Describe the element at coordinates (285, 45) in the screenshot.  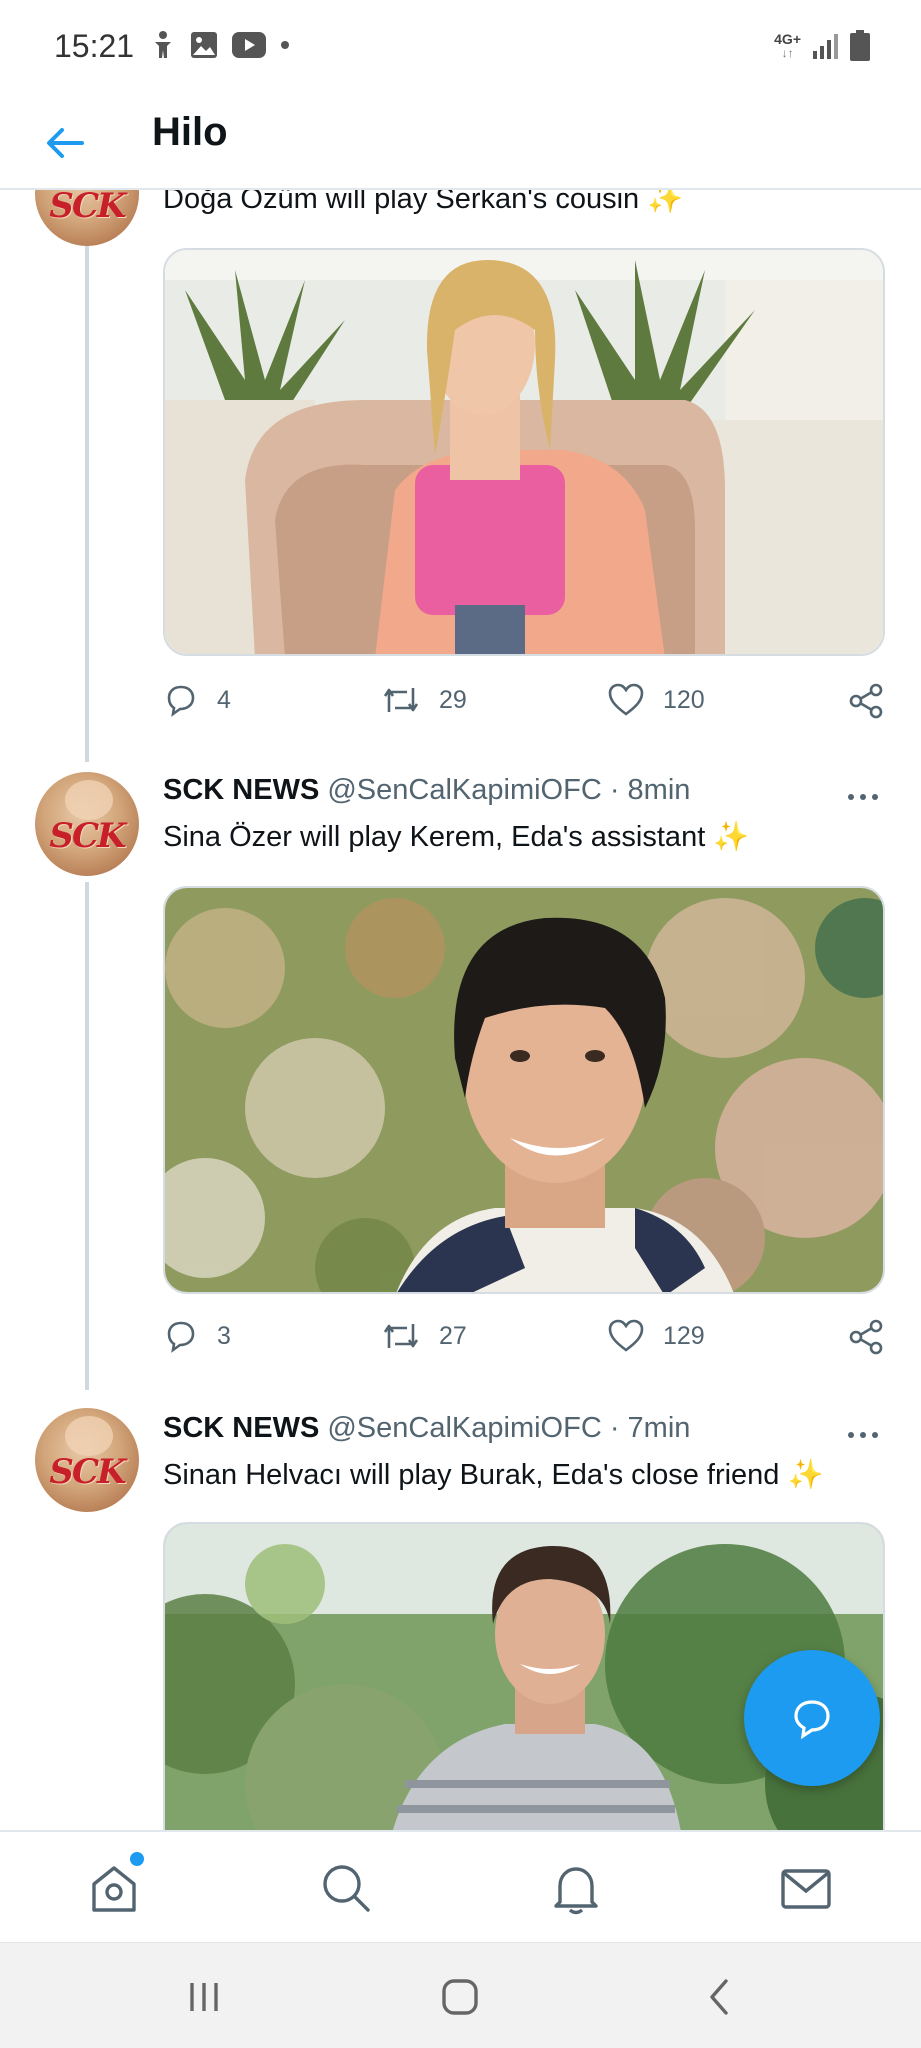
I see `dot-icon` at that location.